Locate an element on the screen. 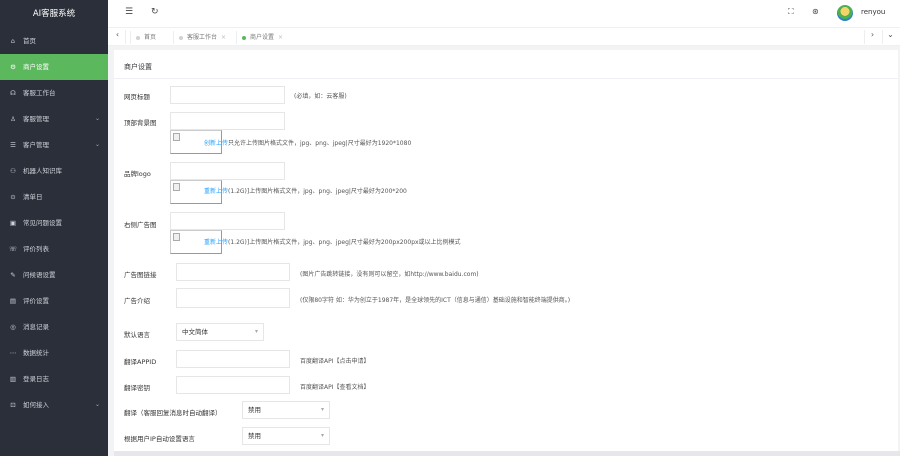 The width and height of the screenshot is (900, 456). tab: 商户设置 × is located at coordinates (262, 37).